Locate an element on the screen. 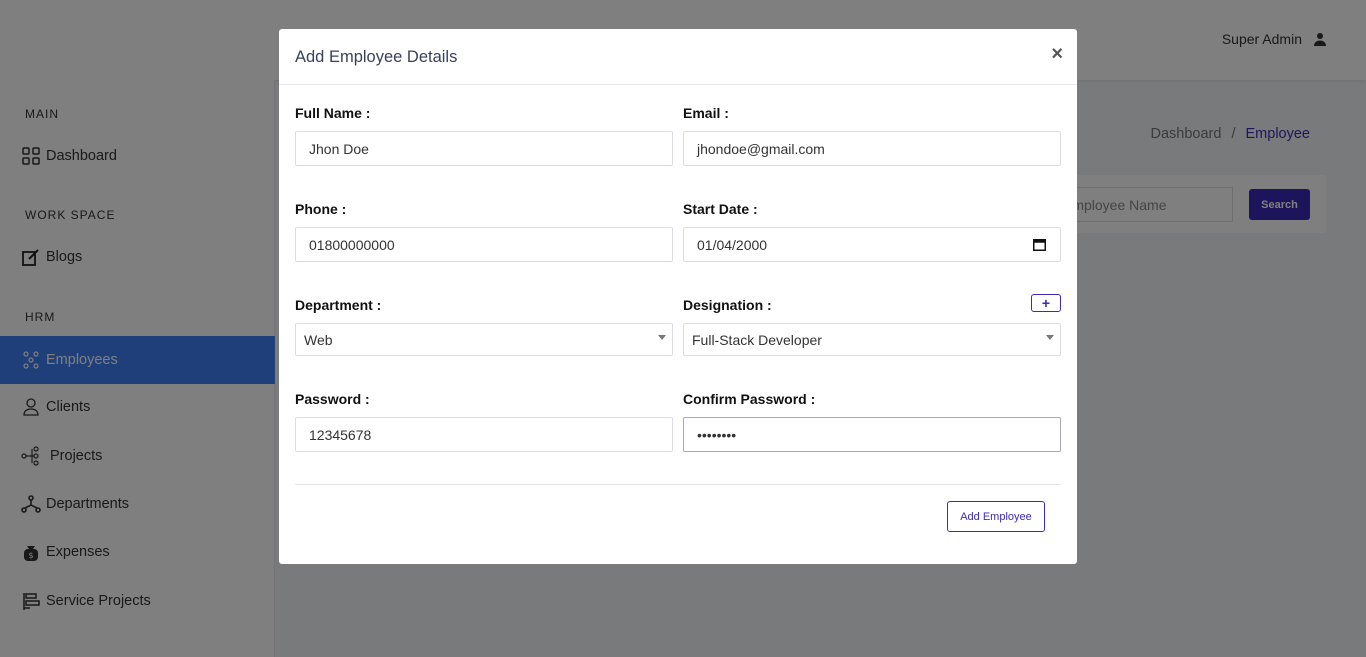  start-date-value: 01/04/2000 is located at coordinates (732, 244).